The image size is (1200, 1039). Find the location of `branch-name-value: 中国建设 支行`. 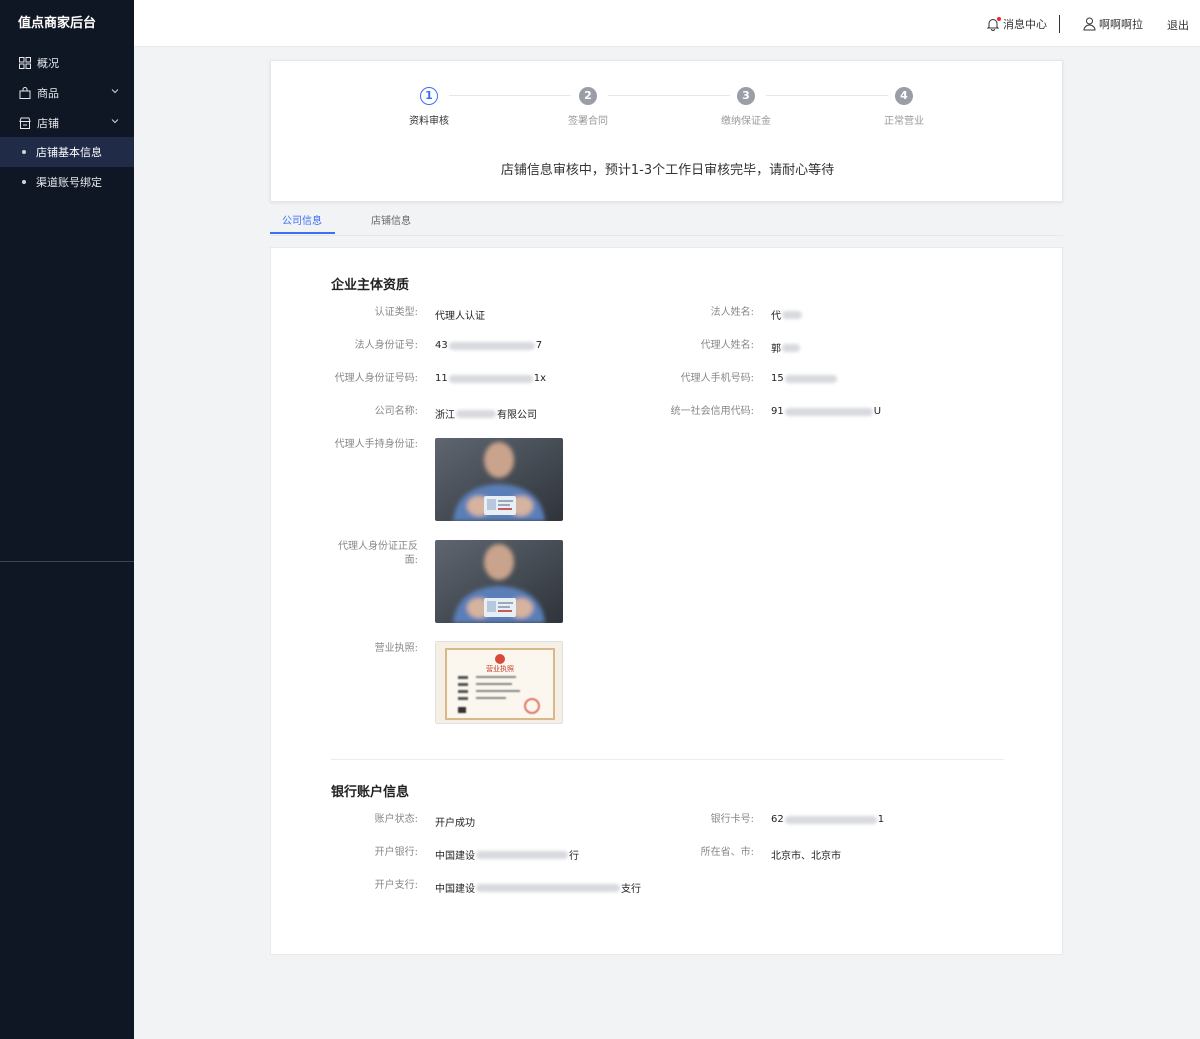

branch-name-value: 中国建设 支行 is located at coordinates (538, 889).